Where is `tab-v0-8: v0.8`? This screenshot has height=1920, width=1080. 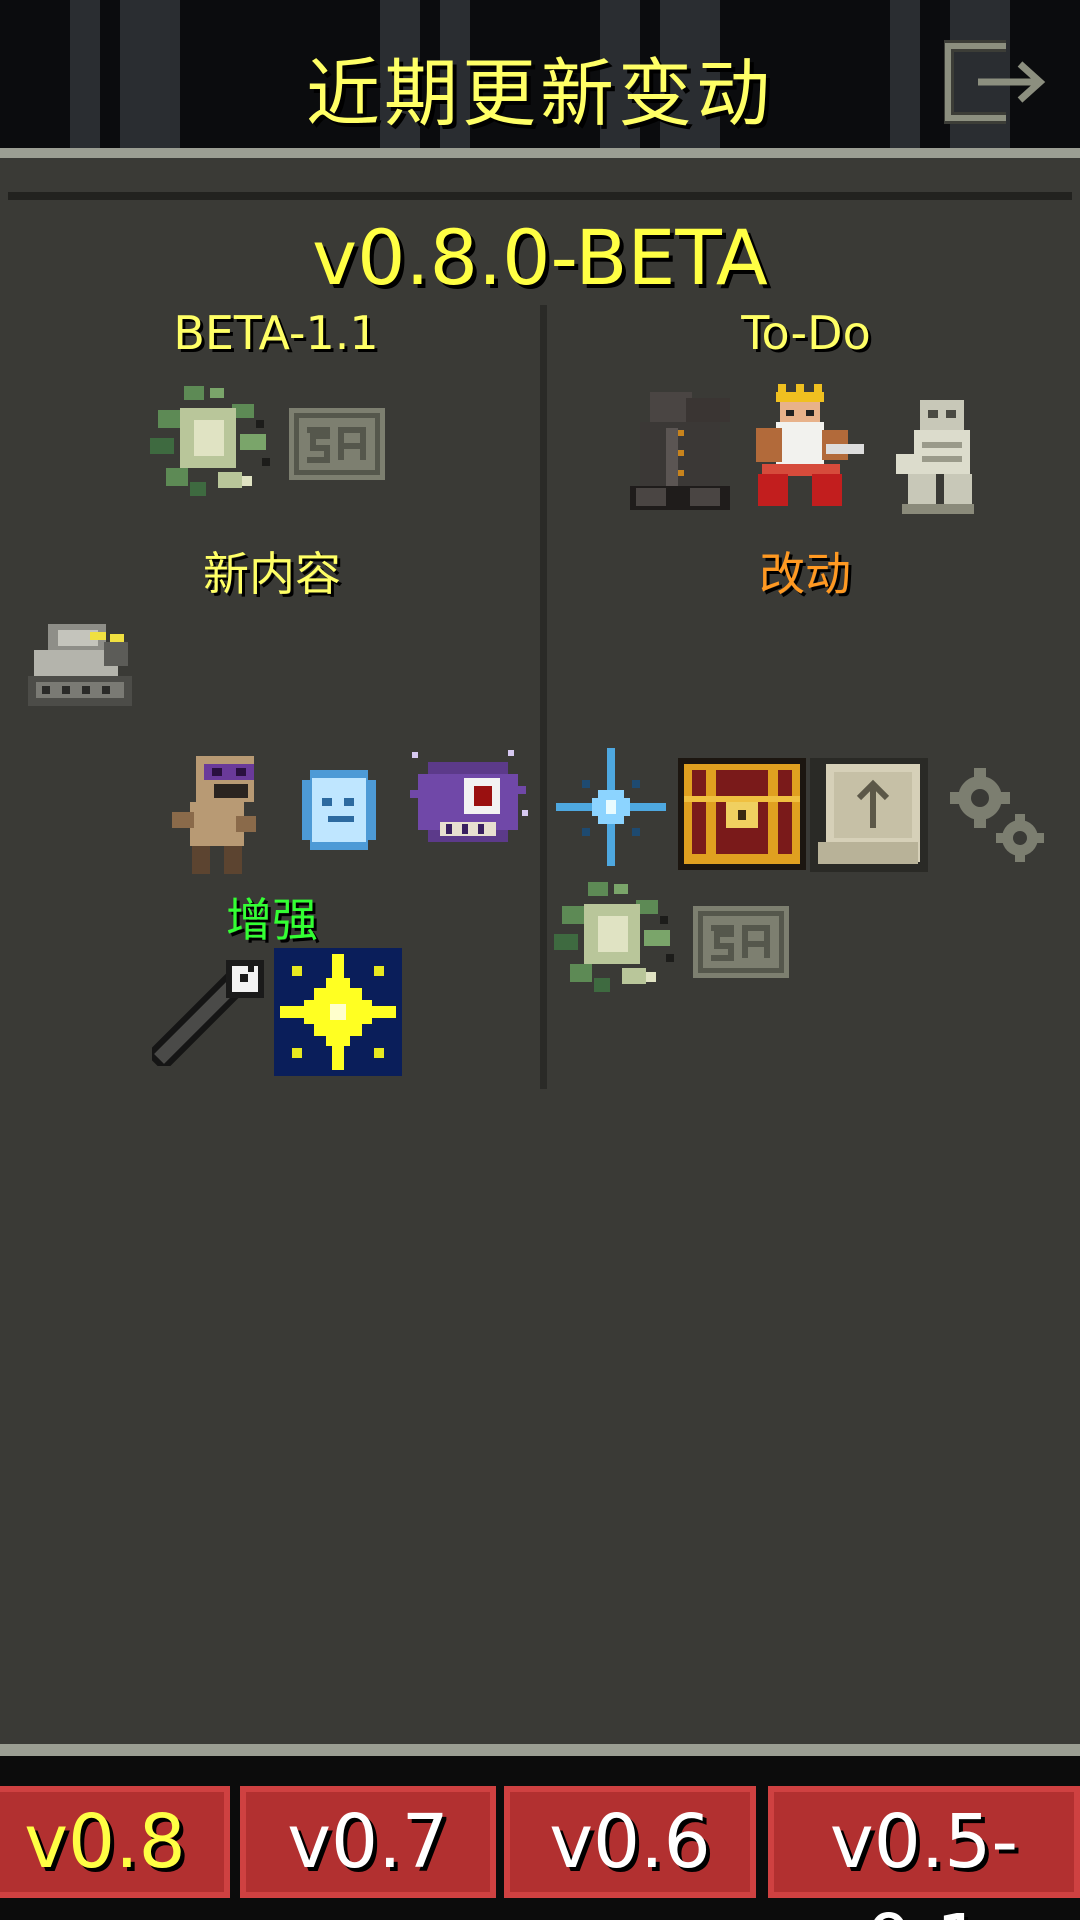 tab-v0-8: v0.8 is located at coordinates (115, 1842).